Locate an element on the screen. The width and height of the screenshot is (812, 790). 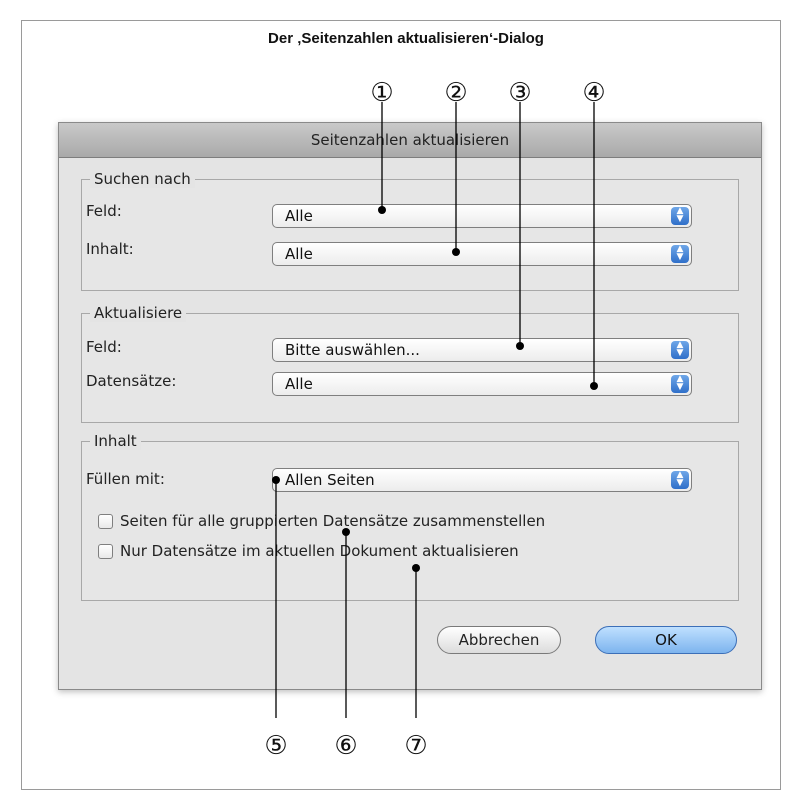
callout-3: ③ is located at coordinates (520, 214).